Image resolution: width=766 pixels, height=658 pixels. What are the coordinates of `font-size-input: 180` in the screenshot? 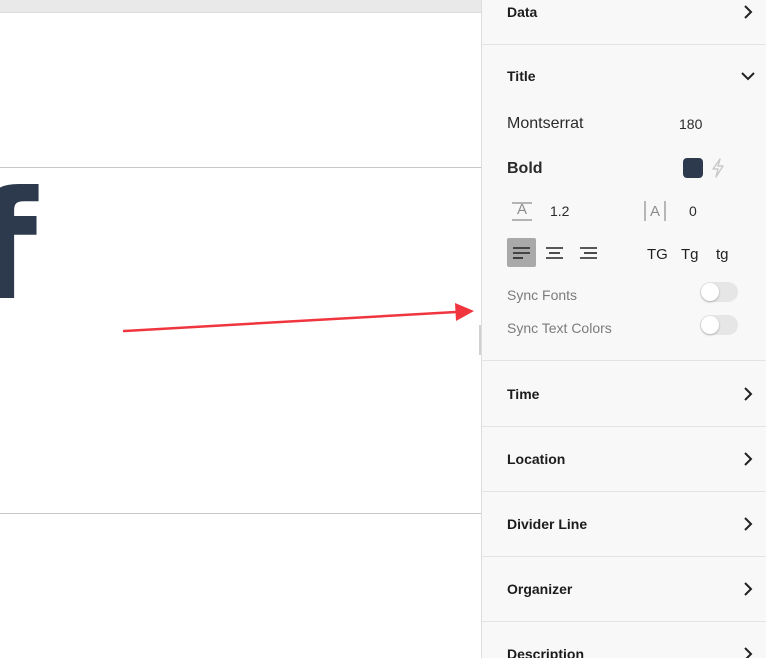 It's located at (690, 124).